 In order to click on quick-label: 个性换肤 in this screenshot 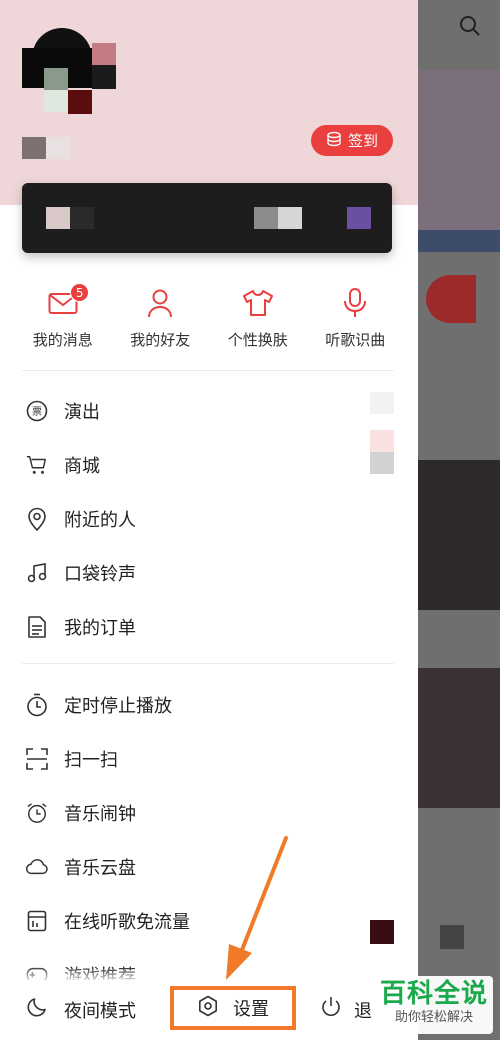, I will do `click(257, 340)`.